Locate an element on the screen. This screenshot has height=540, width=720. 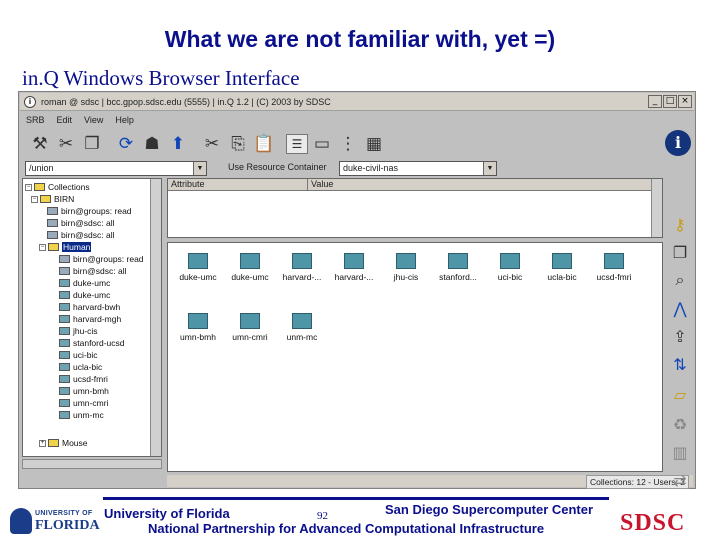
menu-srb: SRB is located at coordinates (35, 120).